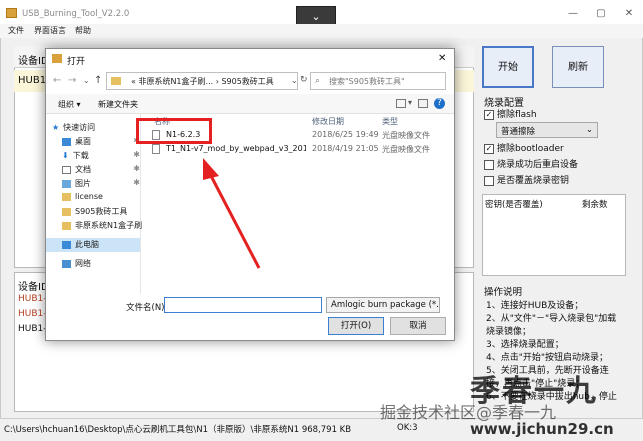  I want to click on nav-label: 此电脑, so click(87, 244).